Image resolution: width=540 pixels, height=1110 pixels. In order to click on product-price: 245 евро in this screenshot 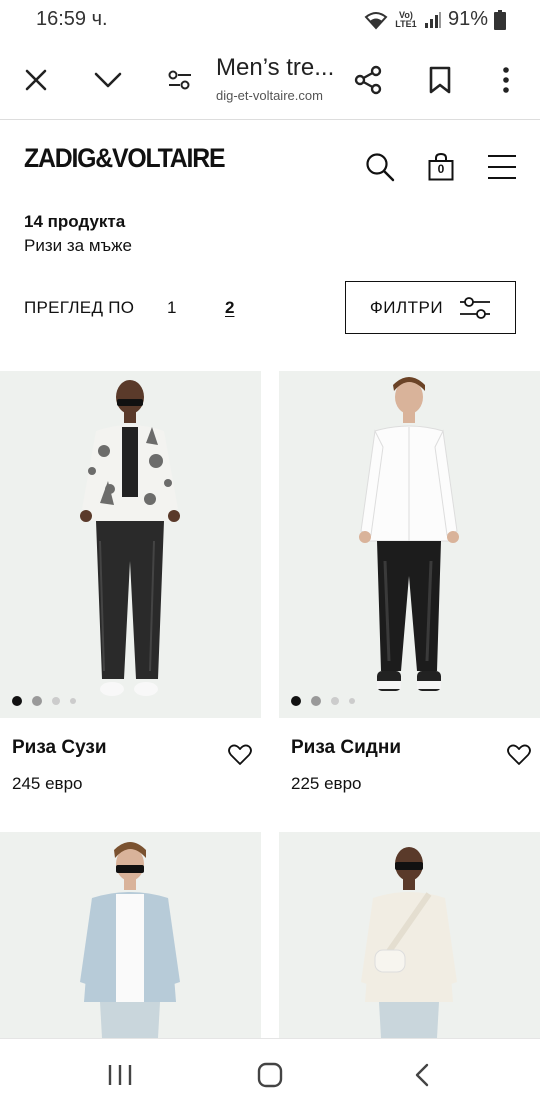, I will do `click(47, 783)`.